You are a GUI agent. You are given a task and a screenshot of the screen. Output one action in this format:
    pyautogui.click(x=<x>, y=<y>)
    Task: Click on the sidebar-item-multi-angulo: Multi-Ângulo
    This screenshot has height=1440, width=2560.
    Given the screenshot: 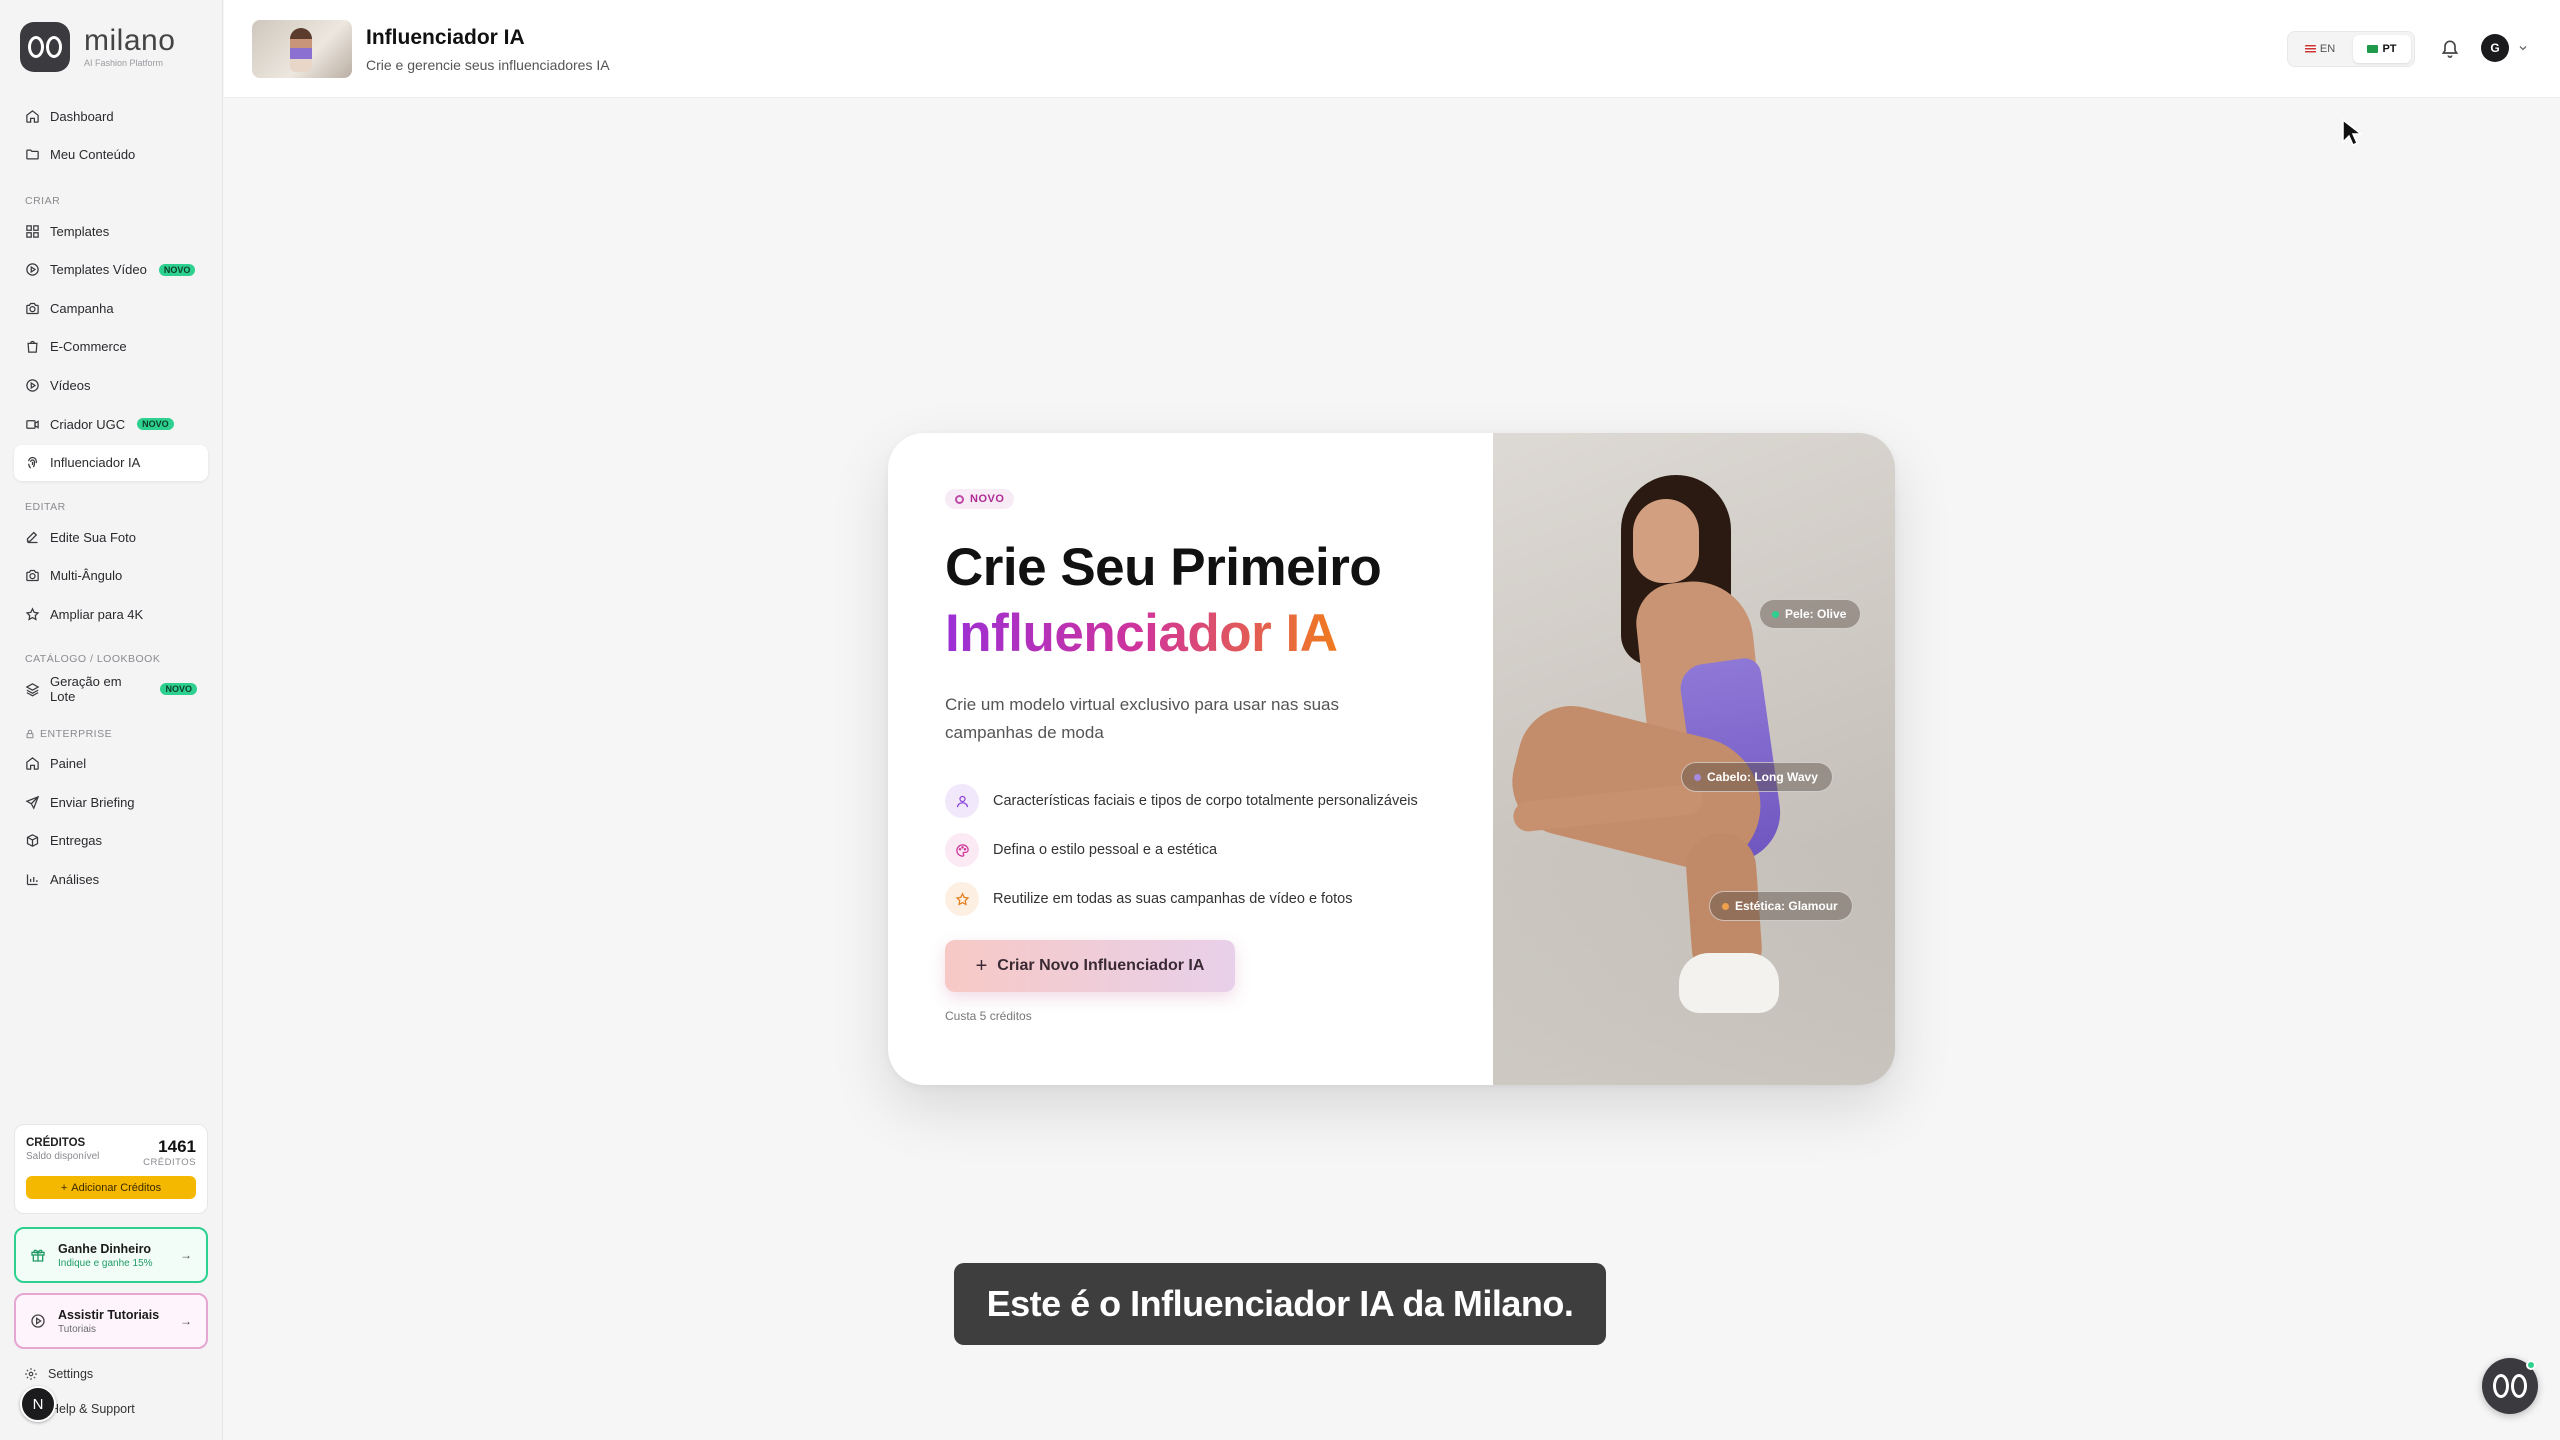 What is the action you would take?
    pyautogui.click(x=111, y=576)
    